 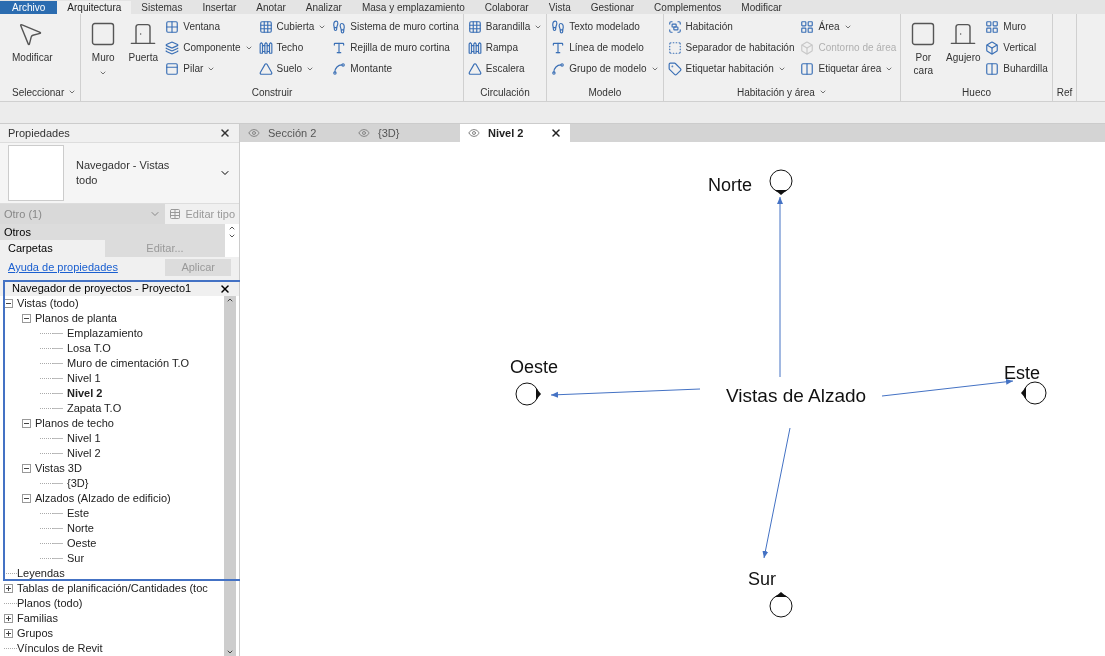 I want to click on tree-item: Vistas (todo), so click(x=48, y=304).